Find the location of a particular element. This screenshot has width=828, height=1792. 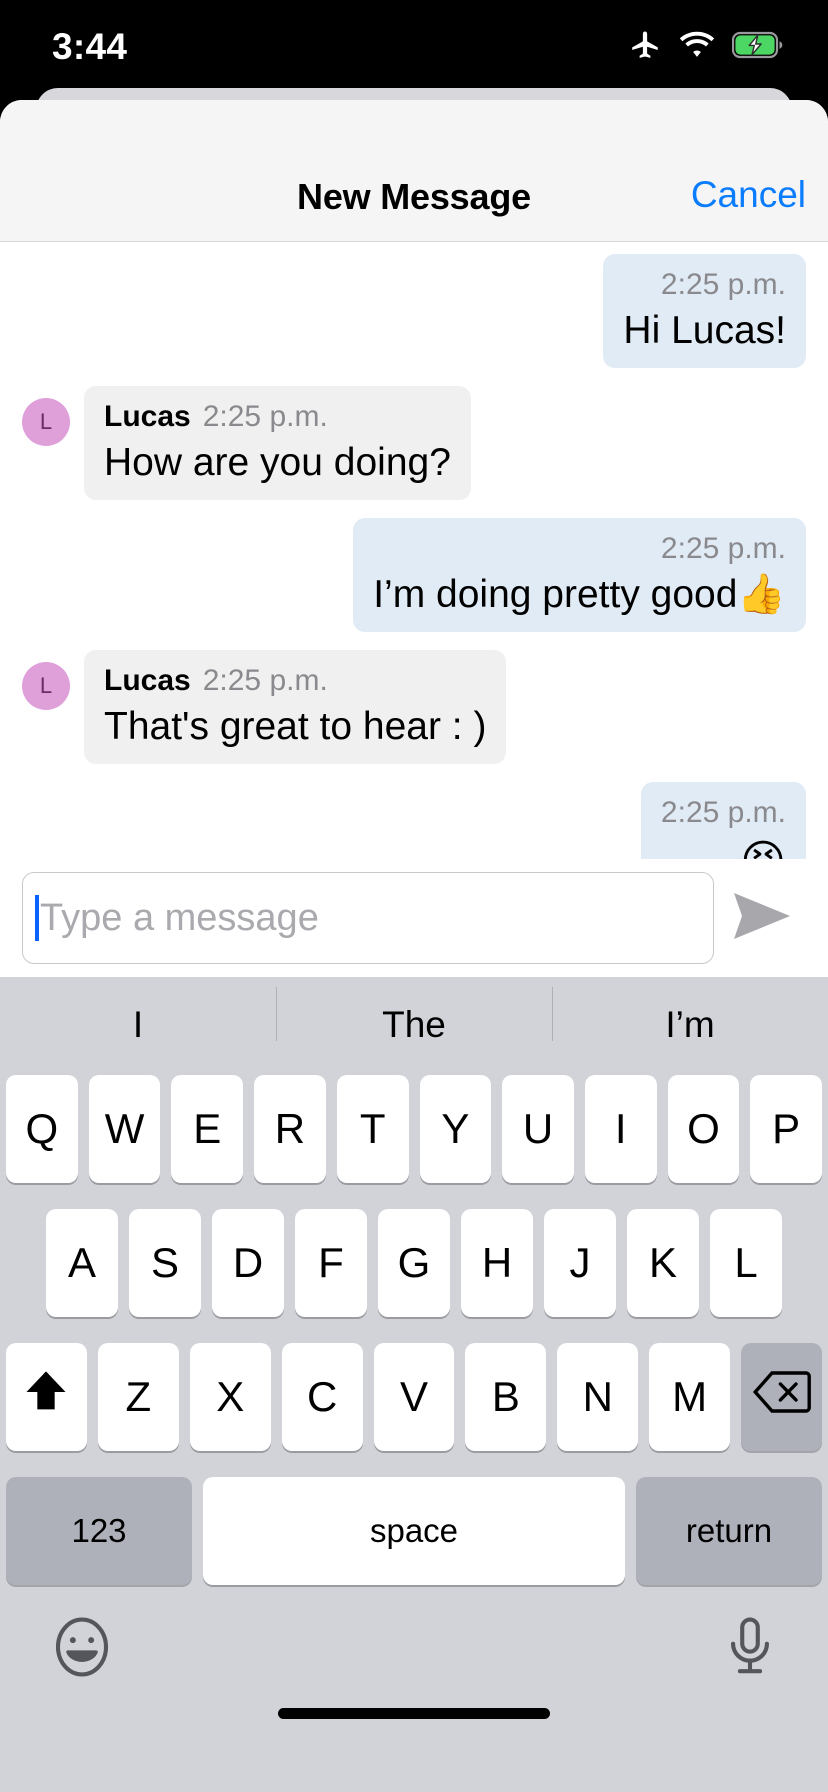

sheet-navigation-bar: New Message Cancel is located at coordinates (414, 171).